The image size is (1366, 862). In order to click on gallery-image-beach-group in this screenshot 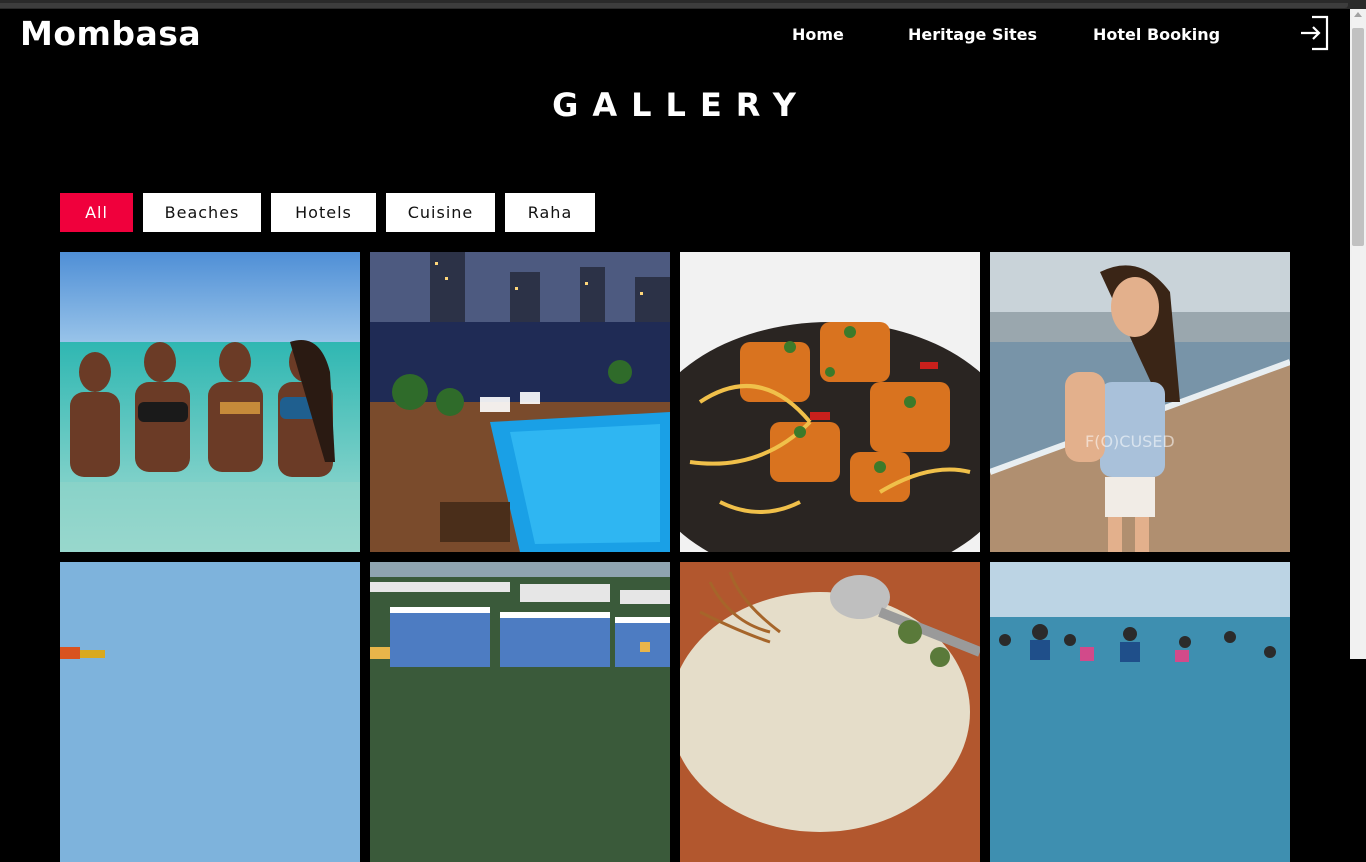, I will do `click(210, 402)`.